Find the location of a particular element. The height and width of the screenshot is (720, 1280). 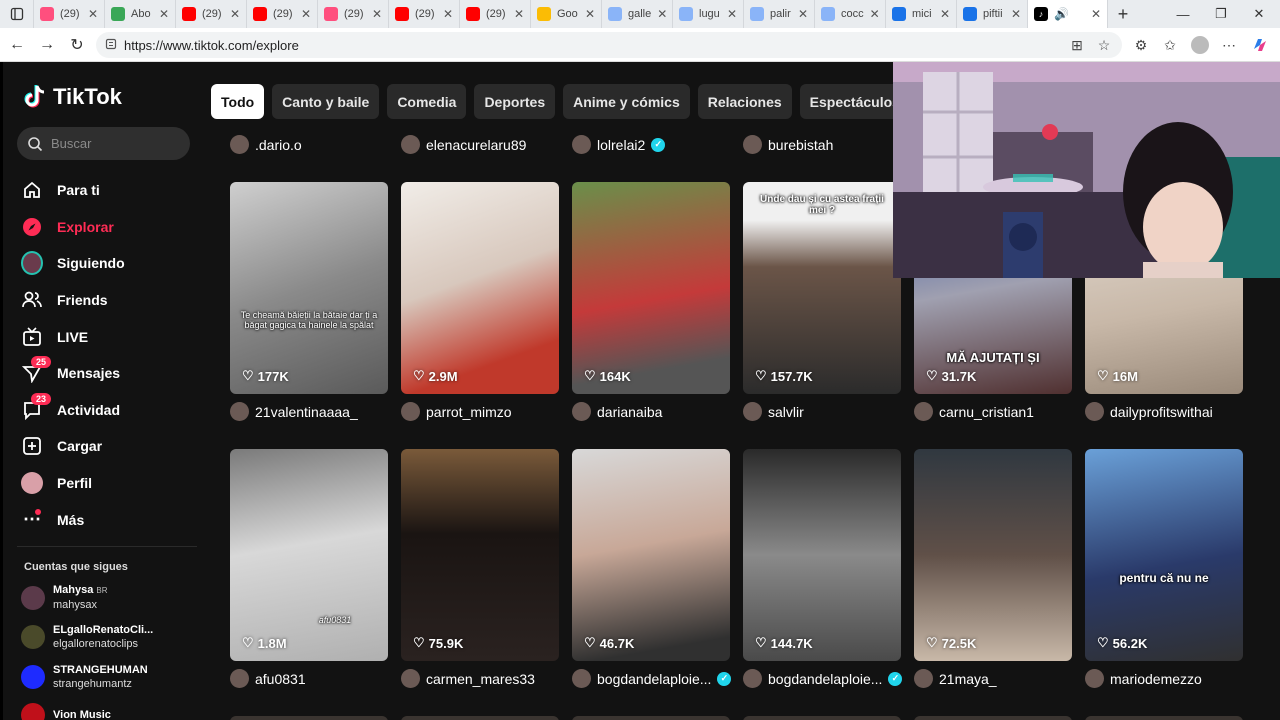

video-author: parrot_mimzo is located at coordinates (456, 411).